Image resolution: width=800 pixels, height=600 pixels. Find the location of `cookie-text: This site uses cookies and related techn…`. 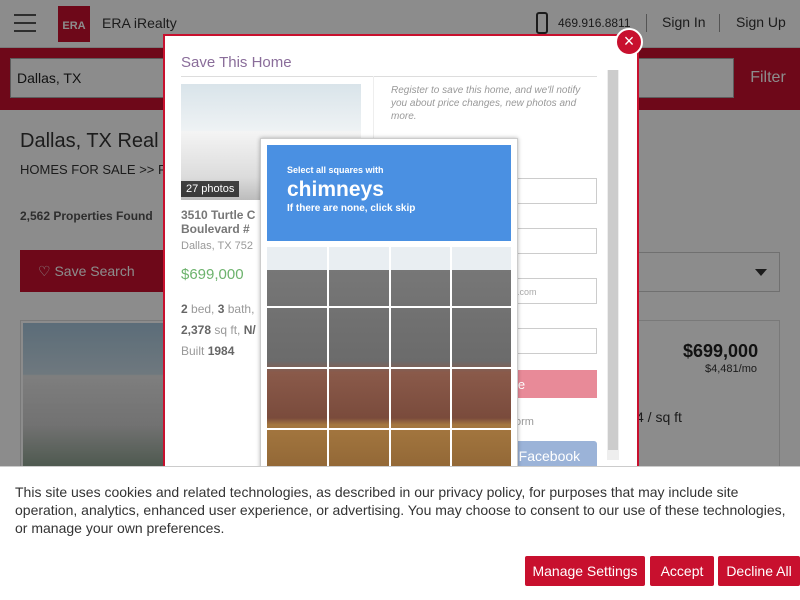

cookie-text: This site uses cookies and related techn… is located at coordinates (400, 510).